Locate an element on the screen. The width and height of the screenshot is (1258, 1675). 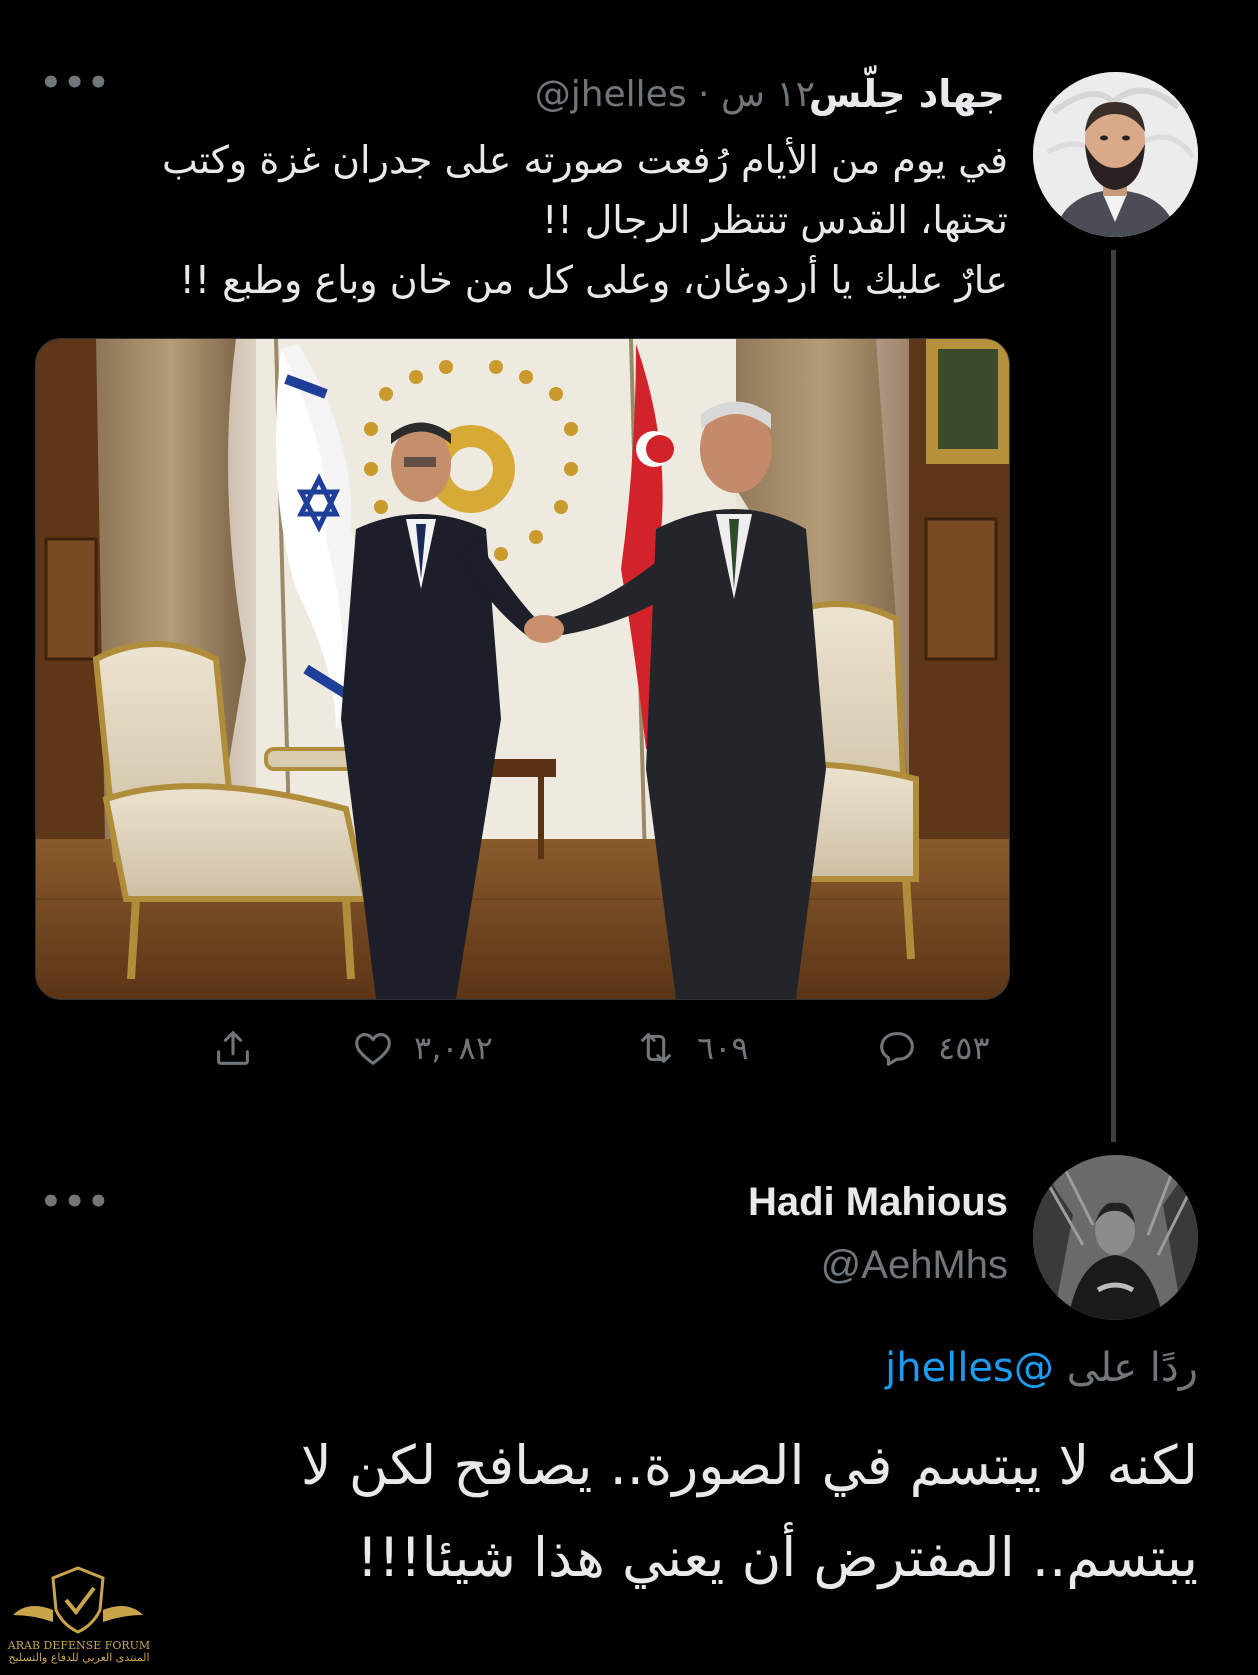
author-display-name: جهاد حِلّس is located at coordinates (907, 94).